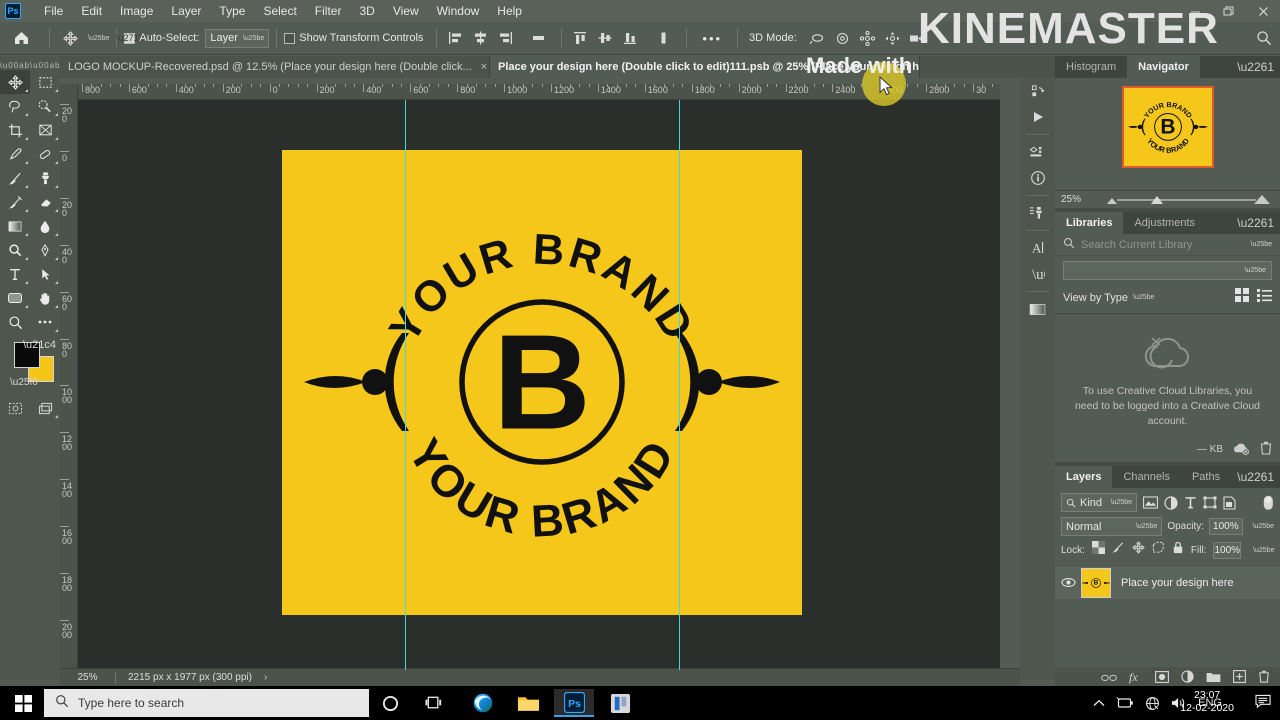 Image resolution: width=1280 pixels, height=720 pixels. What do you see at coordinates (1263, 11) in the screenshot?
I see `close-button` at bounding box center [1263, 11].